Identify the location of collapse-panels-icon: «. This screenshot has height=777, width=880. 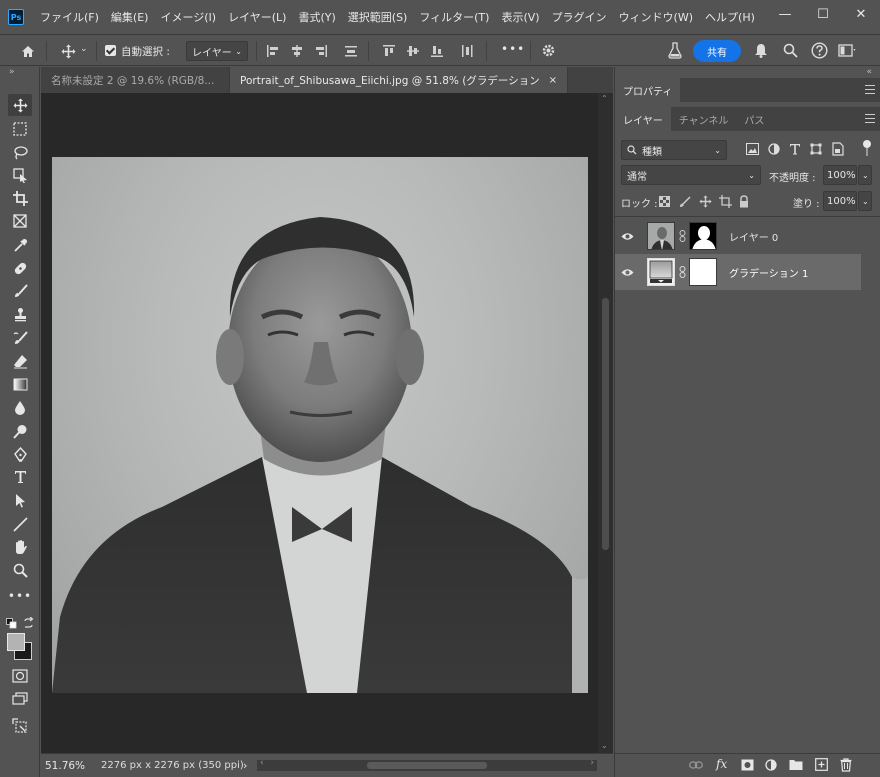
(869, 72).